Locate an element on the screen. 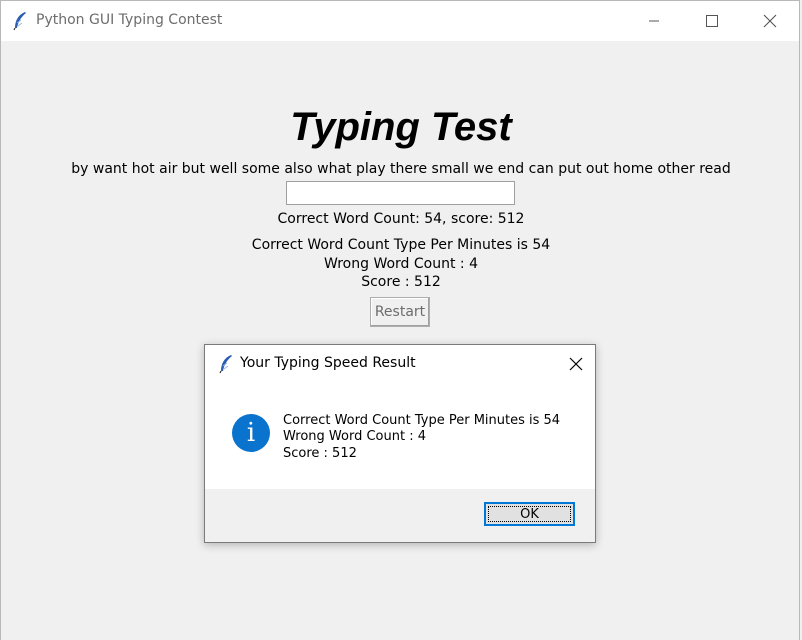 Image resolution: width=802 pixels, height=640 pixels. minimize-icon is located at coordinates (654, 21).